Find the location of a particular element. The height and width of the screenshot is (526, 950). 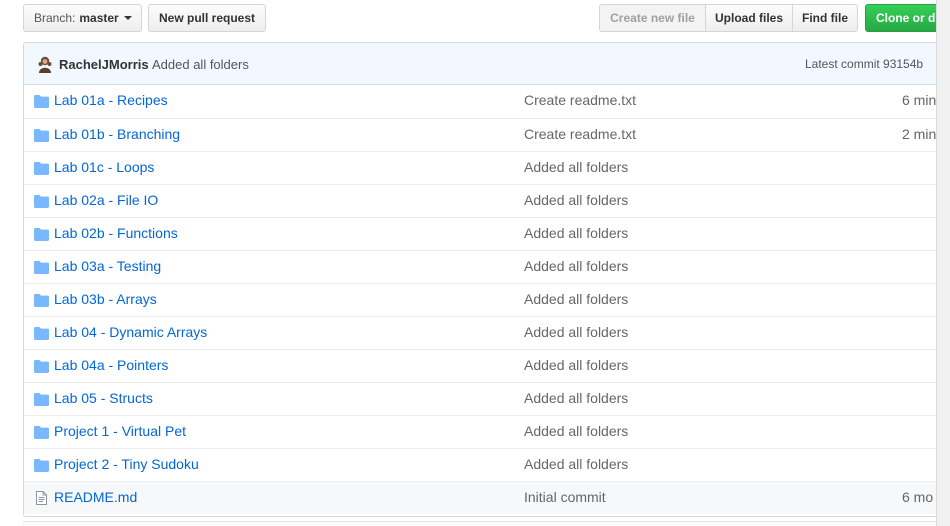

folder-row: Lab 03a - Testing Added all folders is located at coordinates (487, 266).